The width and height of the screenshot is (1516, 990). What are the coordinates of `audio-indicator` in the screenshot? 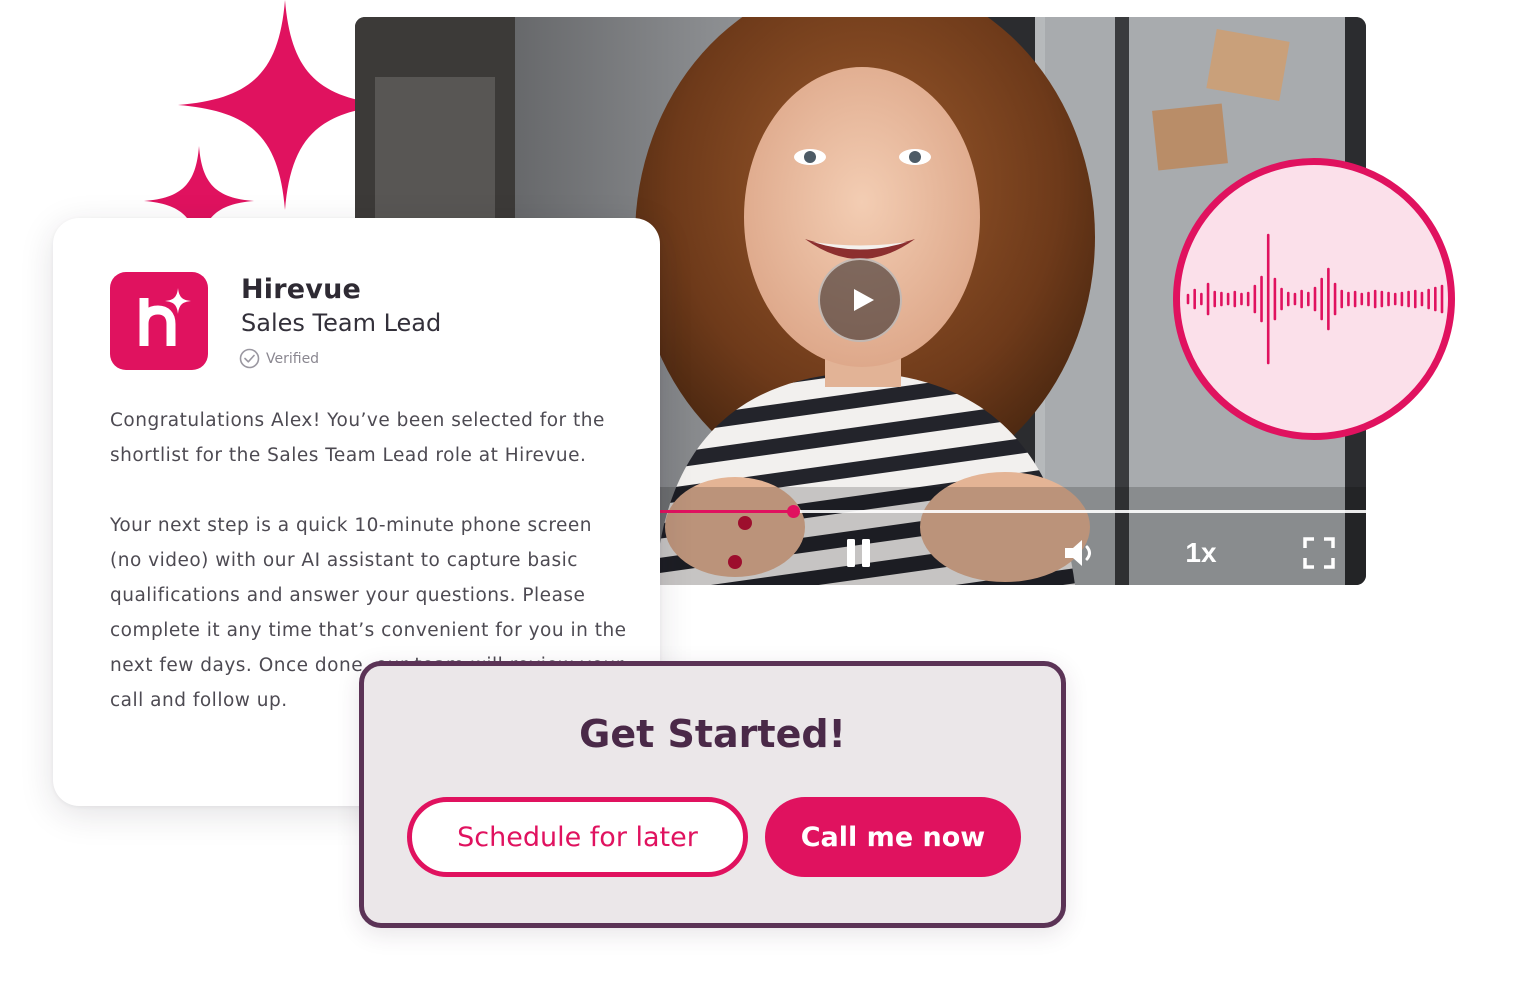 It's located at (1314, 299).